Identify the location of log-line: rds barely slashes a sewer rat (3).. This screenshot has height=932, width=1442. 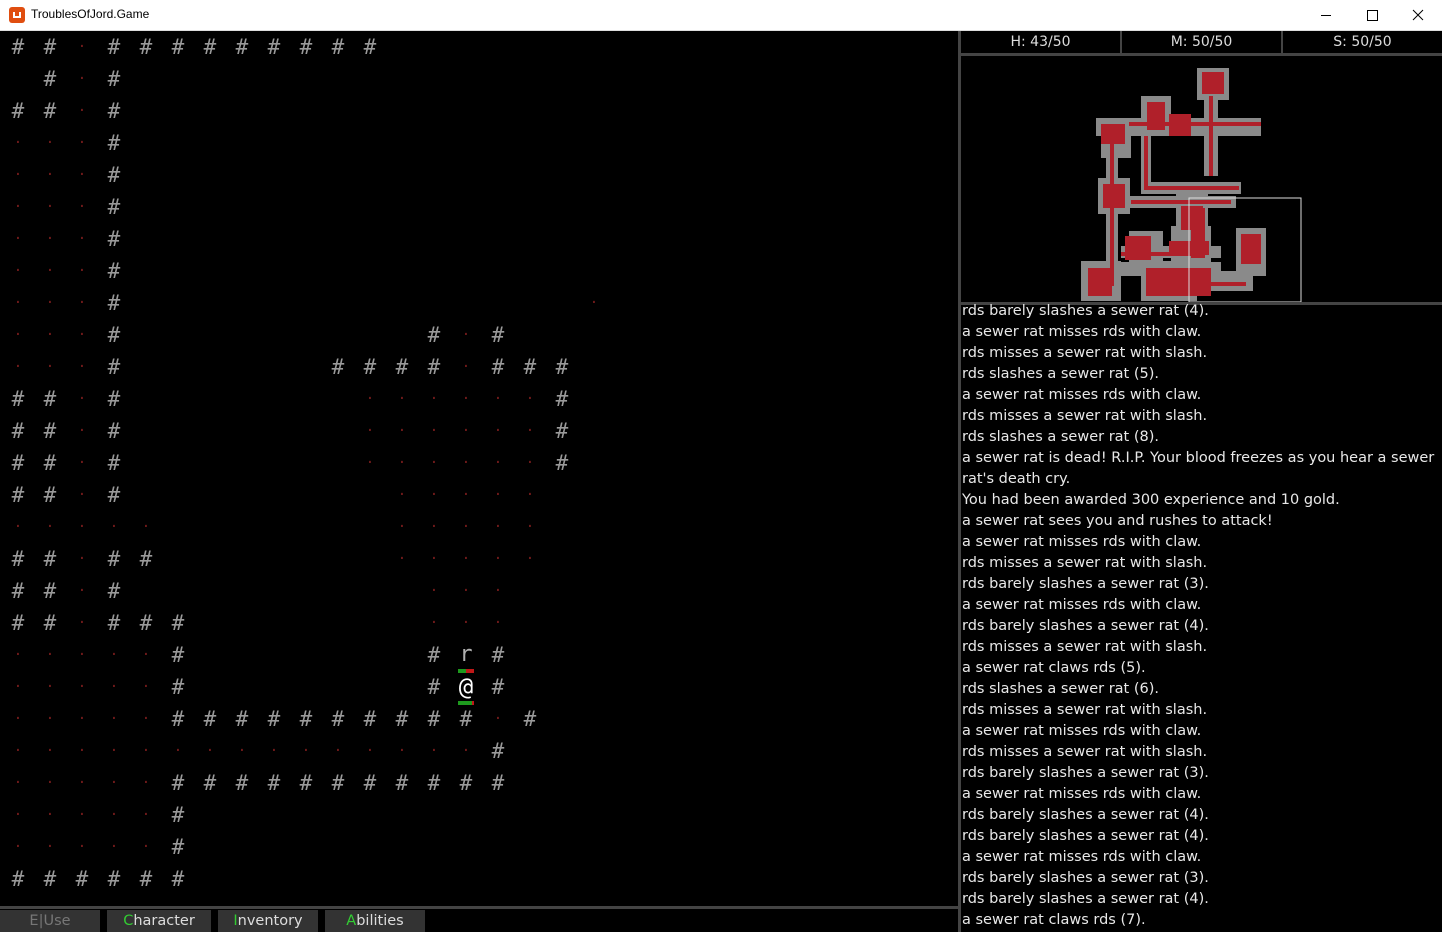
(1085, 584).